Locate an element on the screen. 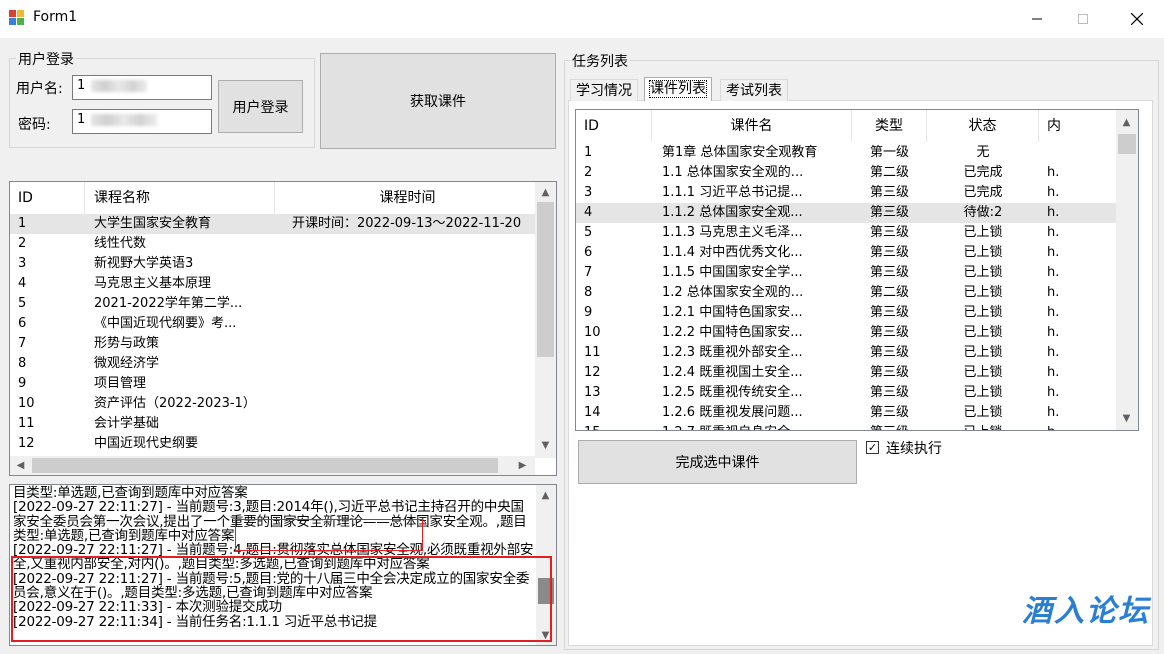  table-cell: 11 is located at coordinates (26, 423).